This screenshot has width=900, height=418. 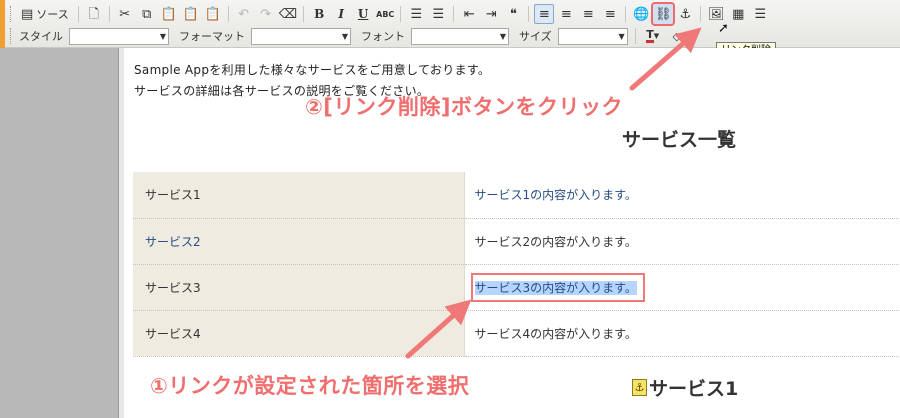 What do you see at coordinates (491, 14) in the screenshot?
I see `indent-button: ⇥` at bounding box center [491, 14].